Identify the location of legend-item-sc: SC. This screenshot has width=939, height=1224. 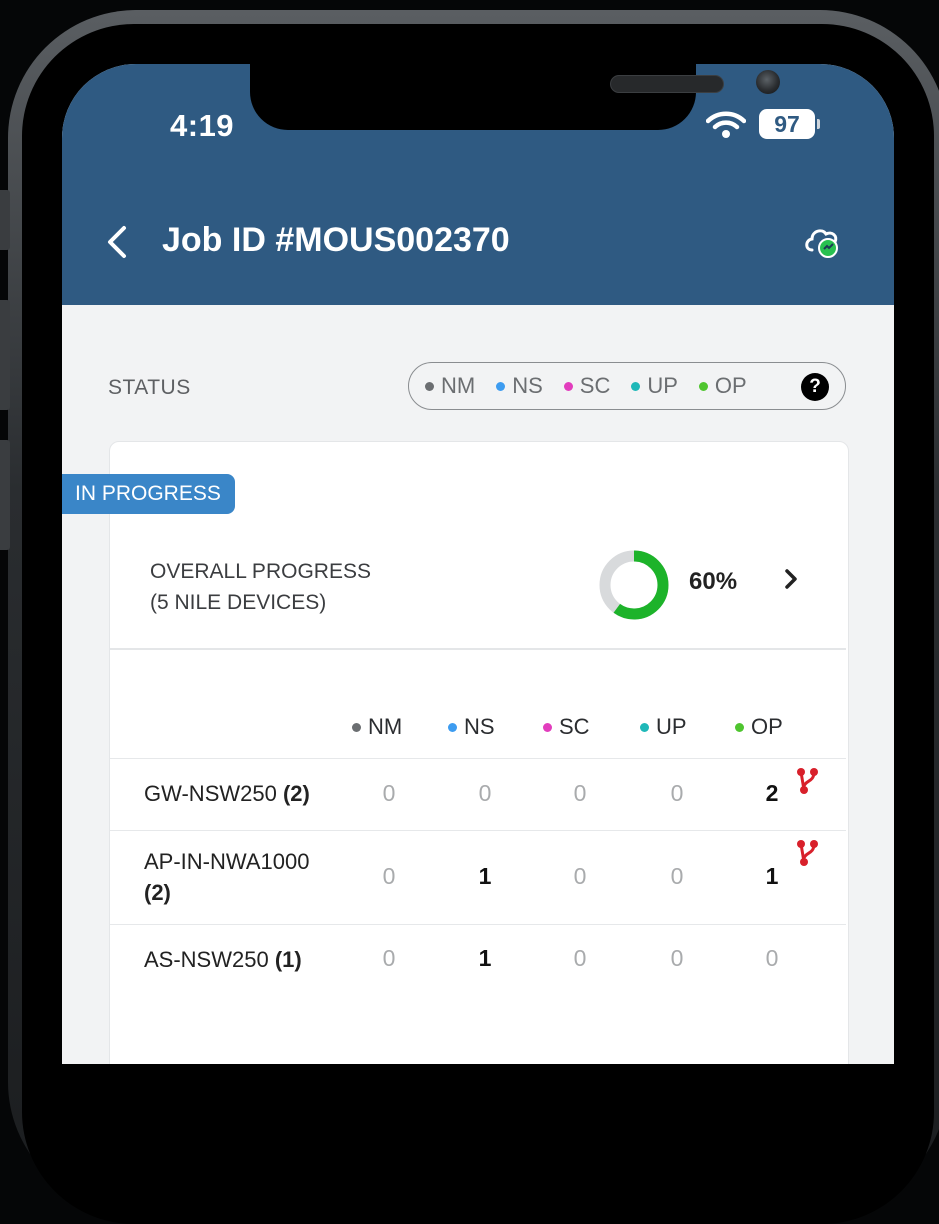
(587, 386).